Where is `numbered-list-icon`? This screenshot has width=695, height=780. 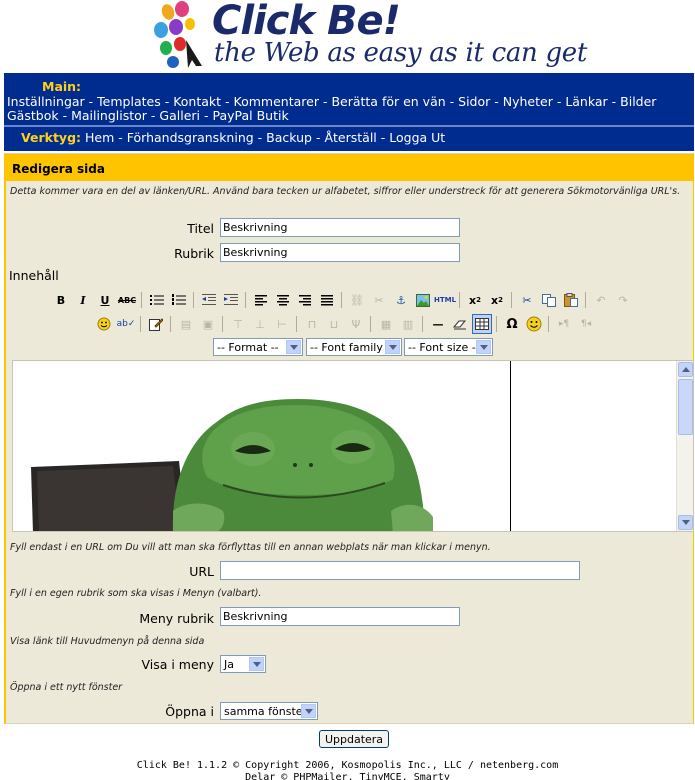
numbered-list-icon is located at coordinates (179, 300).